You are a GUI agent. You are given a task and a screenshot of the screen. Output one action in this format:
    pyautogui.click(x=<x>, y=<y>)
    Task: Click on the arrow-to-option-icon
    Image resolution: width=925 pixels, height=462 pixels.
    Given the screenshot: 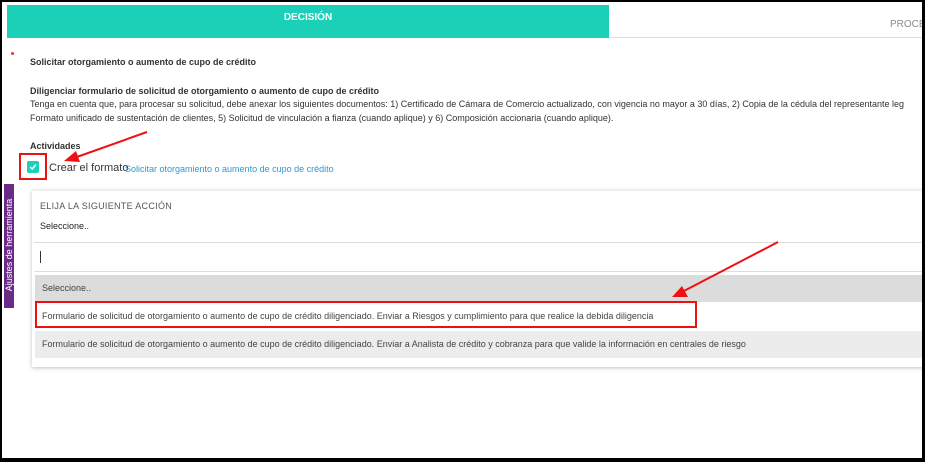 What is the action you would take?
    pyautogui.click(x=725, y=269)
    